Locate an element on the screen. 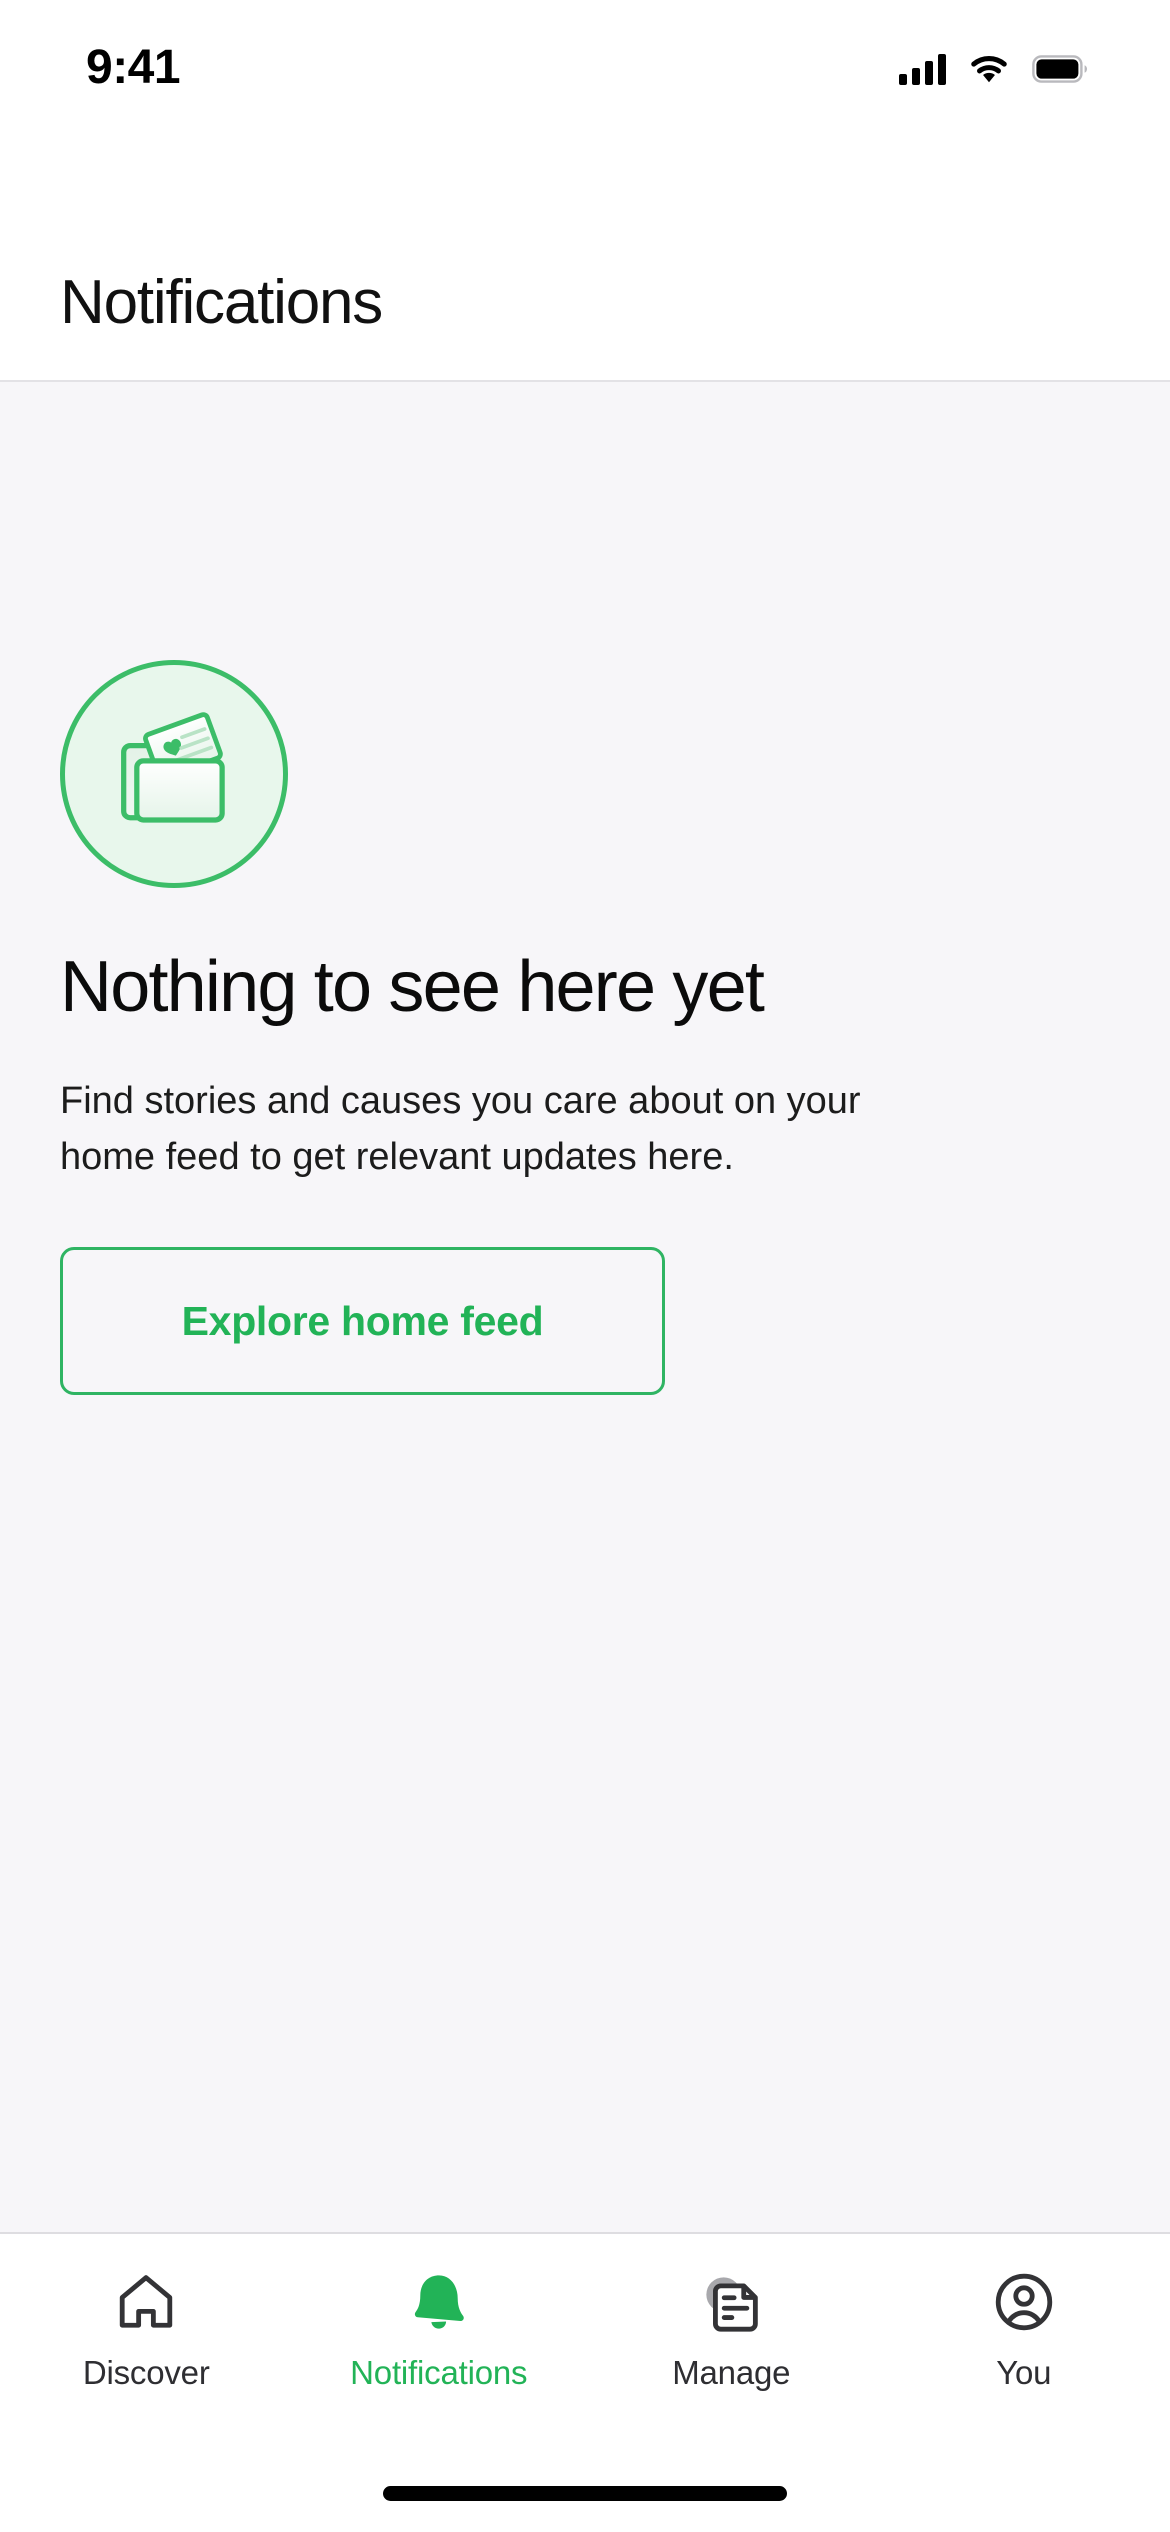 The width and height of the screenshot is (1170, 2532). page-title: Notifications is located at coordinates (221, 302).